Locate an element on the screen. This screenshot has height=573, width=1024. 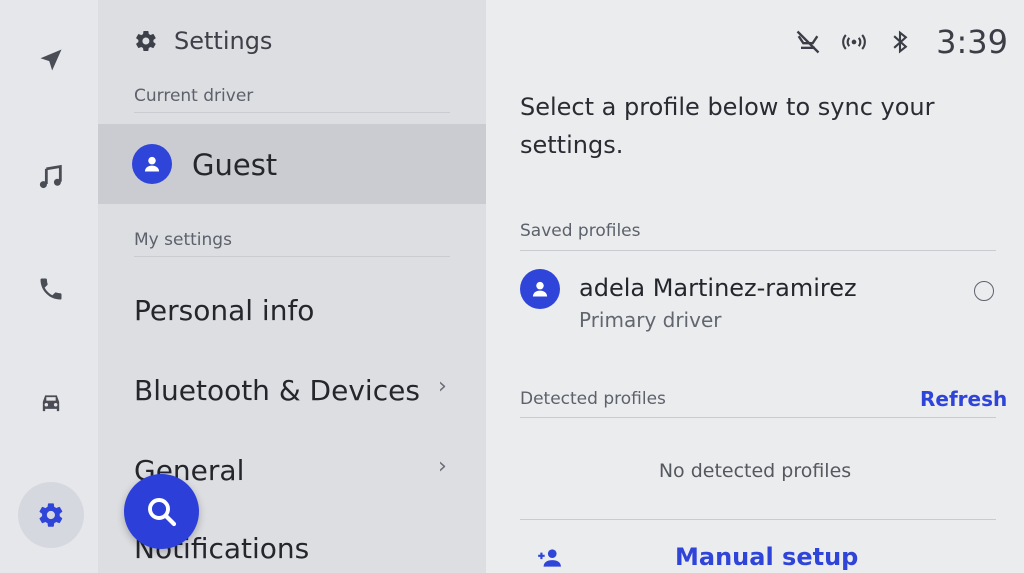
rail-settings-button is located at coordinates (51, 515).